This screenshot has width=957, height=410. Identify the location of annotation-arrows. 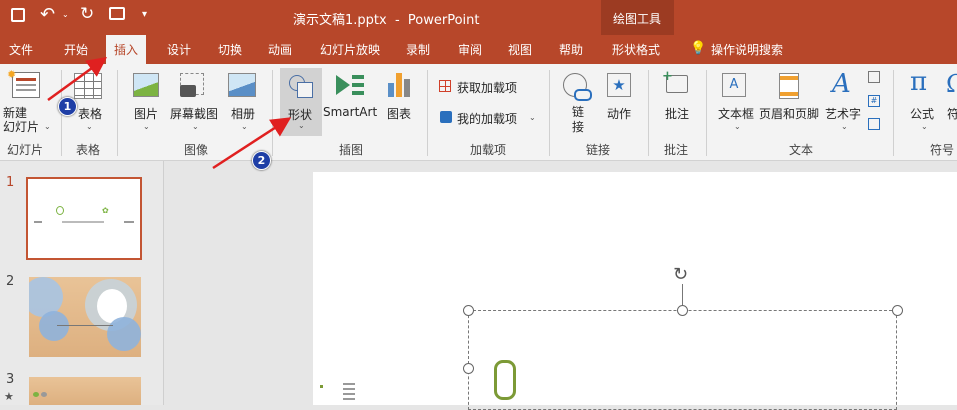
(169, 113).